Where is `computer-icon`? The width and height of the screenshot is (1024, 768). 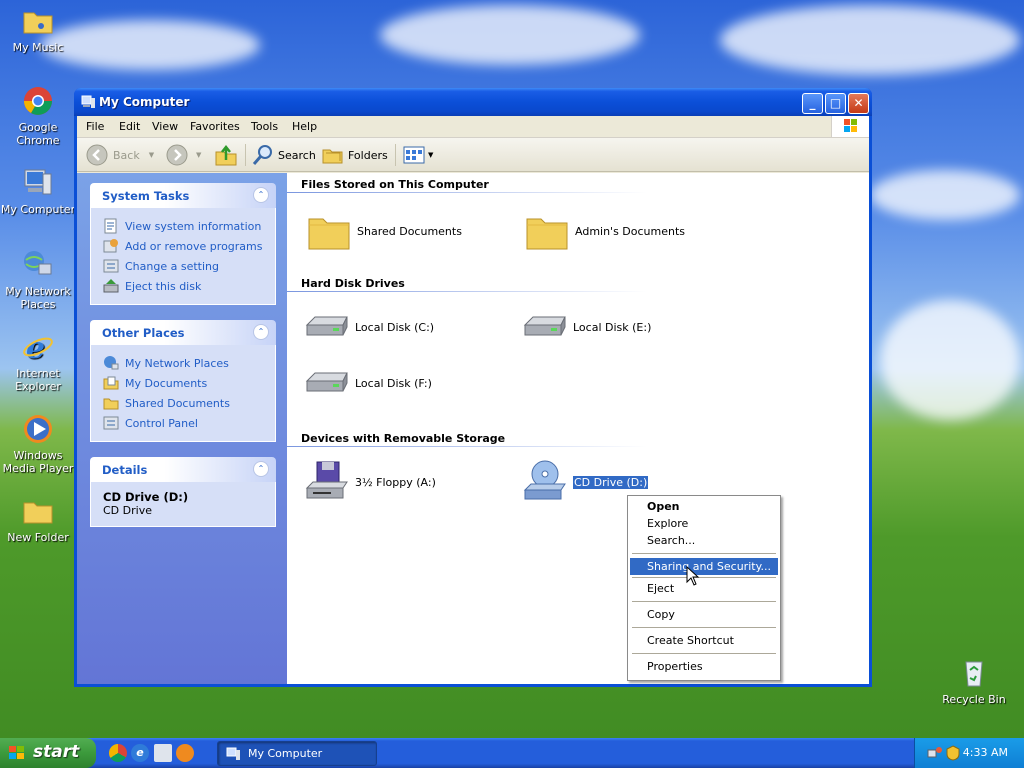 computer-icon is located at coordinates (88, 102).